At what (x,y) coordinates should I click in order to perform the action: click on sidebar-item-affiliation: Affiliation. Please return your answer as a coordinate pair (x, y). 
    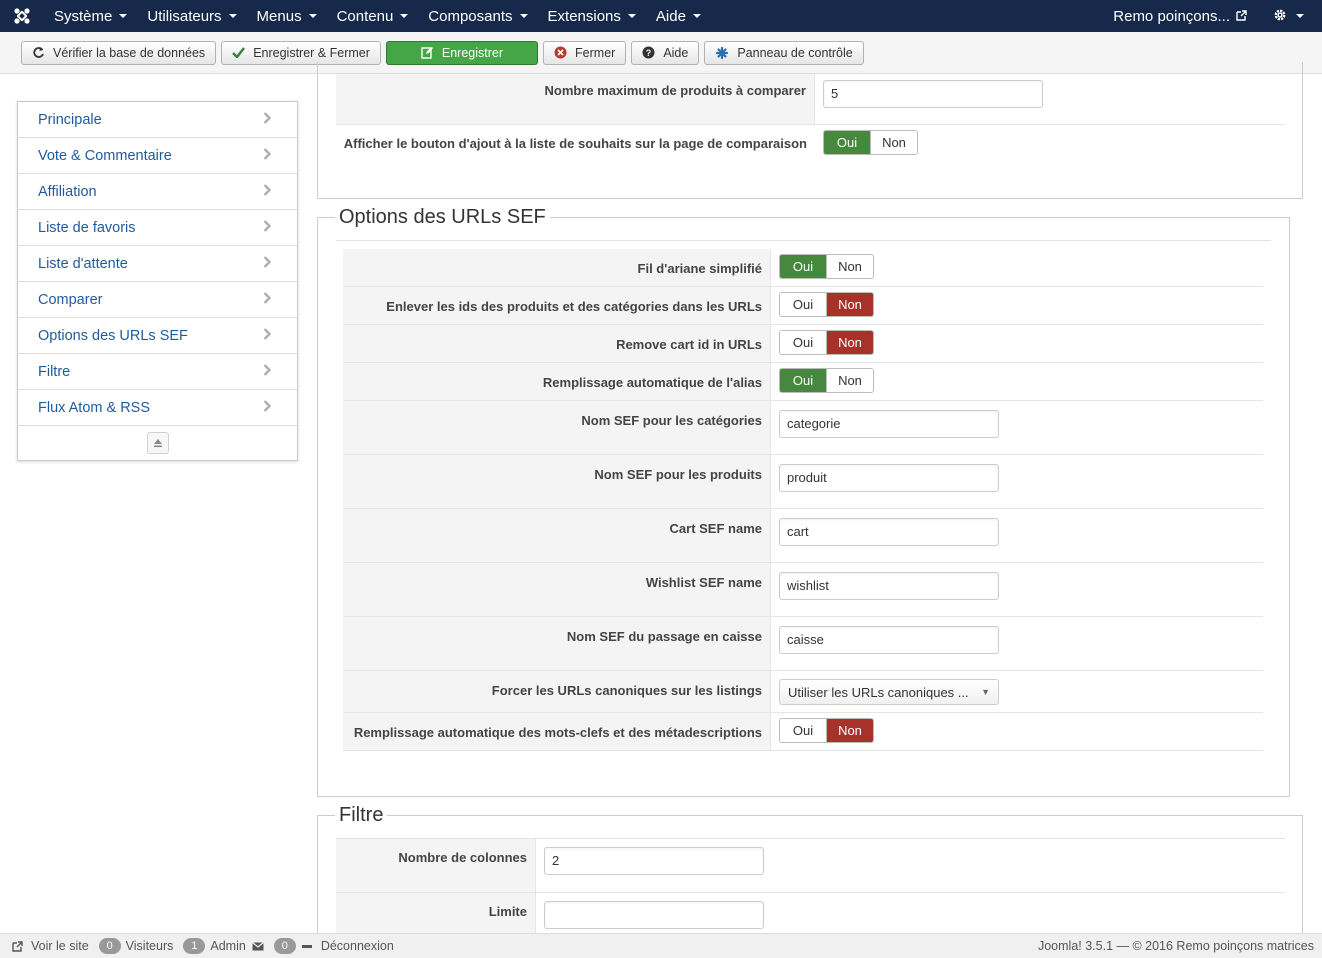
    Looking at the image, I should click on (157, 192).